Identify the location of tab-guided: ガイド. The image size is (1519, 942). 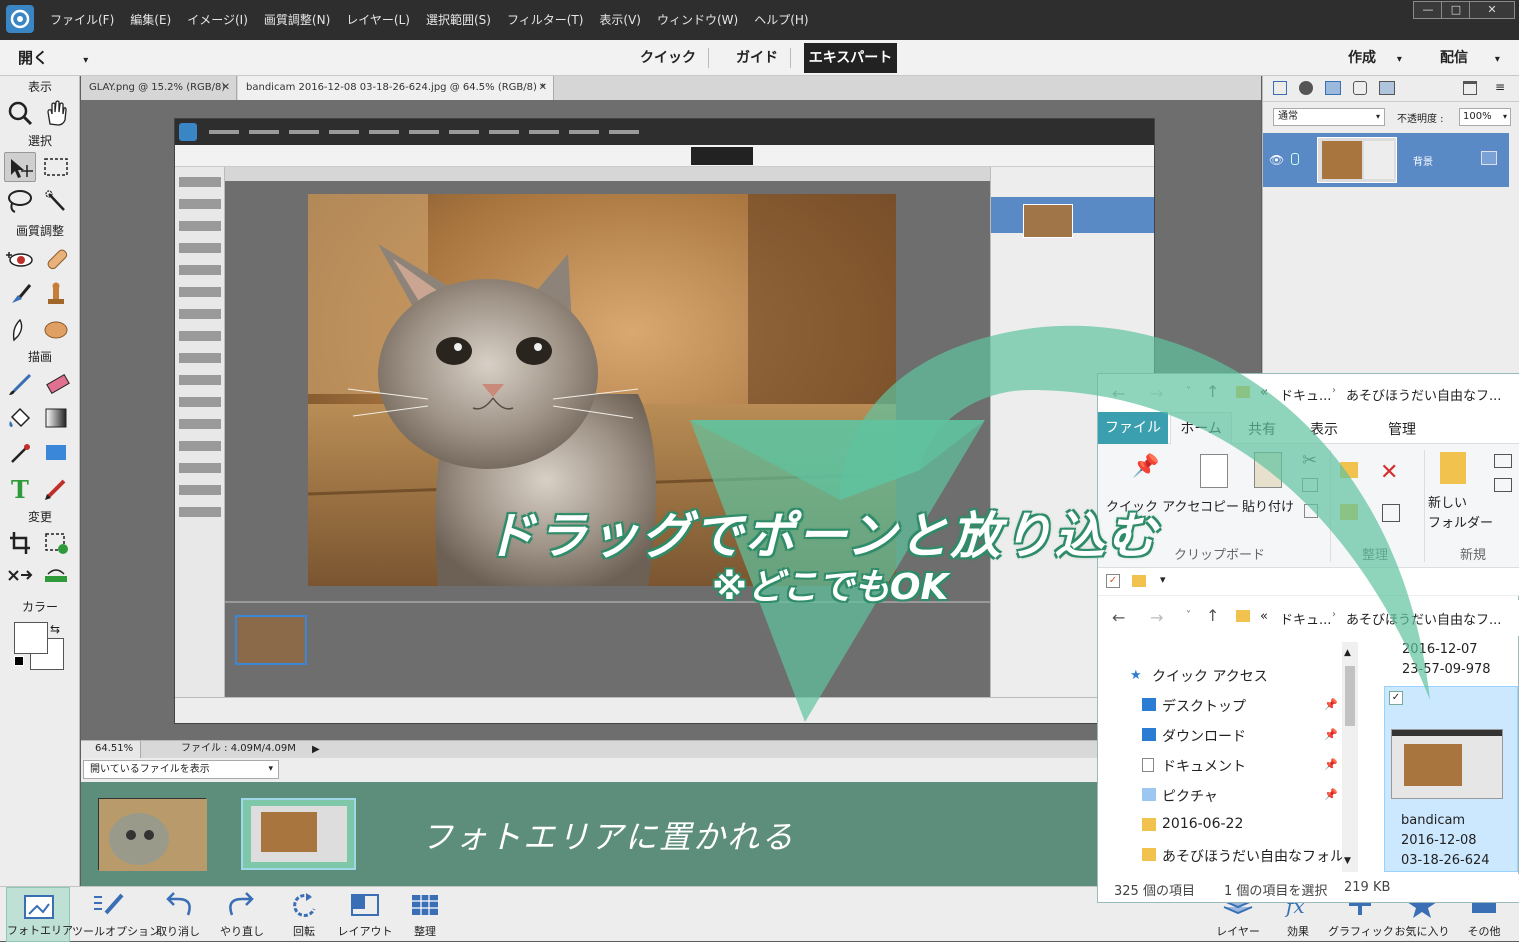
(757, 57).